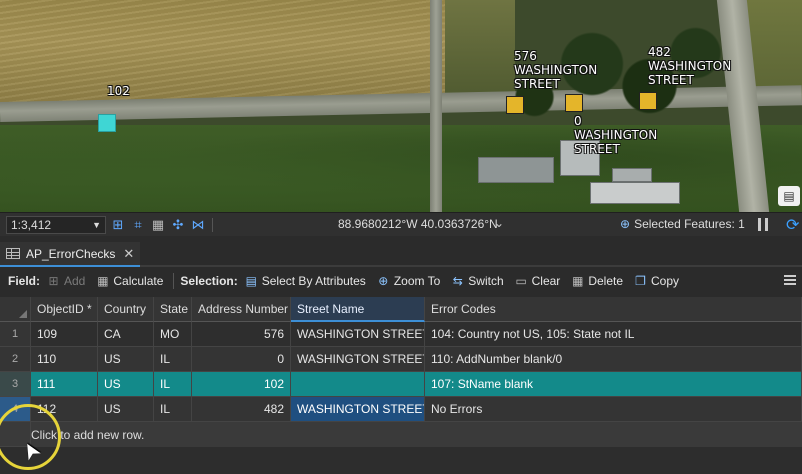 The width and height of the screenshot is (802, 474). I want to click on point-label-482: 482 WASHINGTON STREET, so click(689, 66).